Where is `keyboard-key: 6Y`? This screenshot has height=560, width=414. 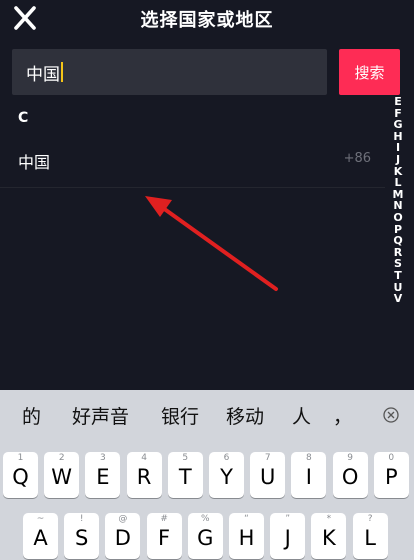 keyboard-key: 6Y is located at coordinates (226, 475).